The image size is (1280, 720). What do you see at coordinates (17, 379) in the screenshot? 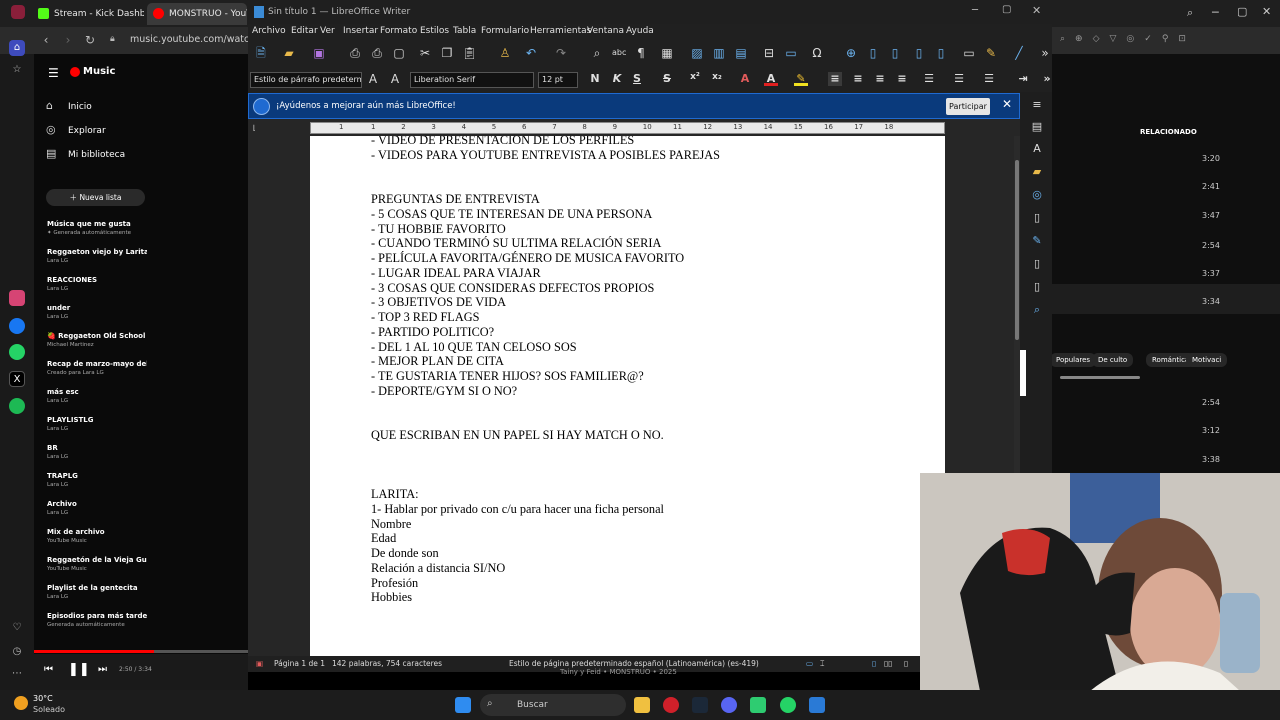
I see `x-icon: X` at bounding box center [17, 379].